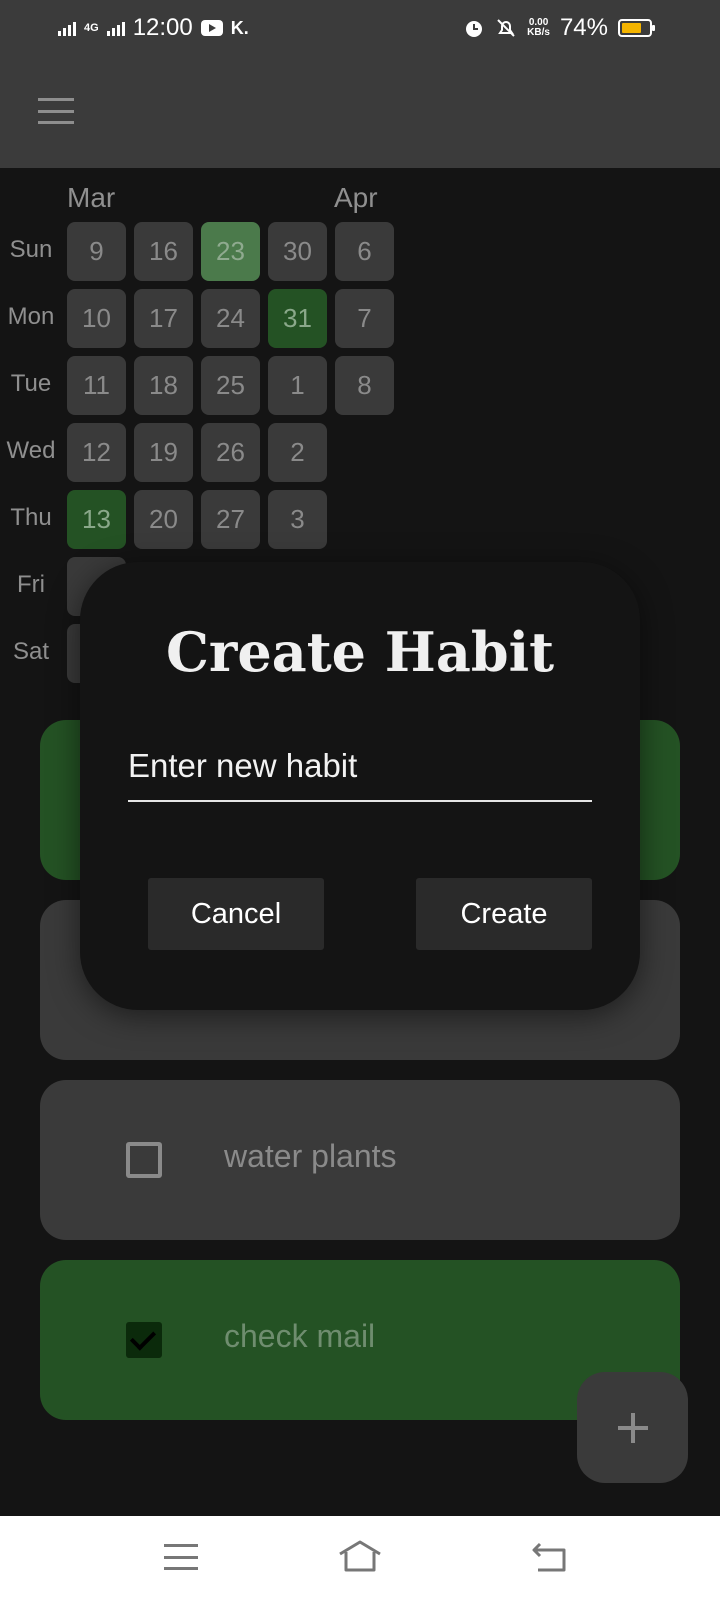  What do you see at coordinates (31, 383) in the screenshot?
I see `weekday-label: Tue` at bounding box center [31, 383].